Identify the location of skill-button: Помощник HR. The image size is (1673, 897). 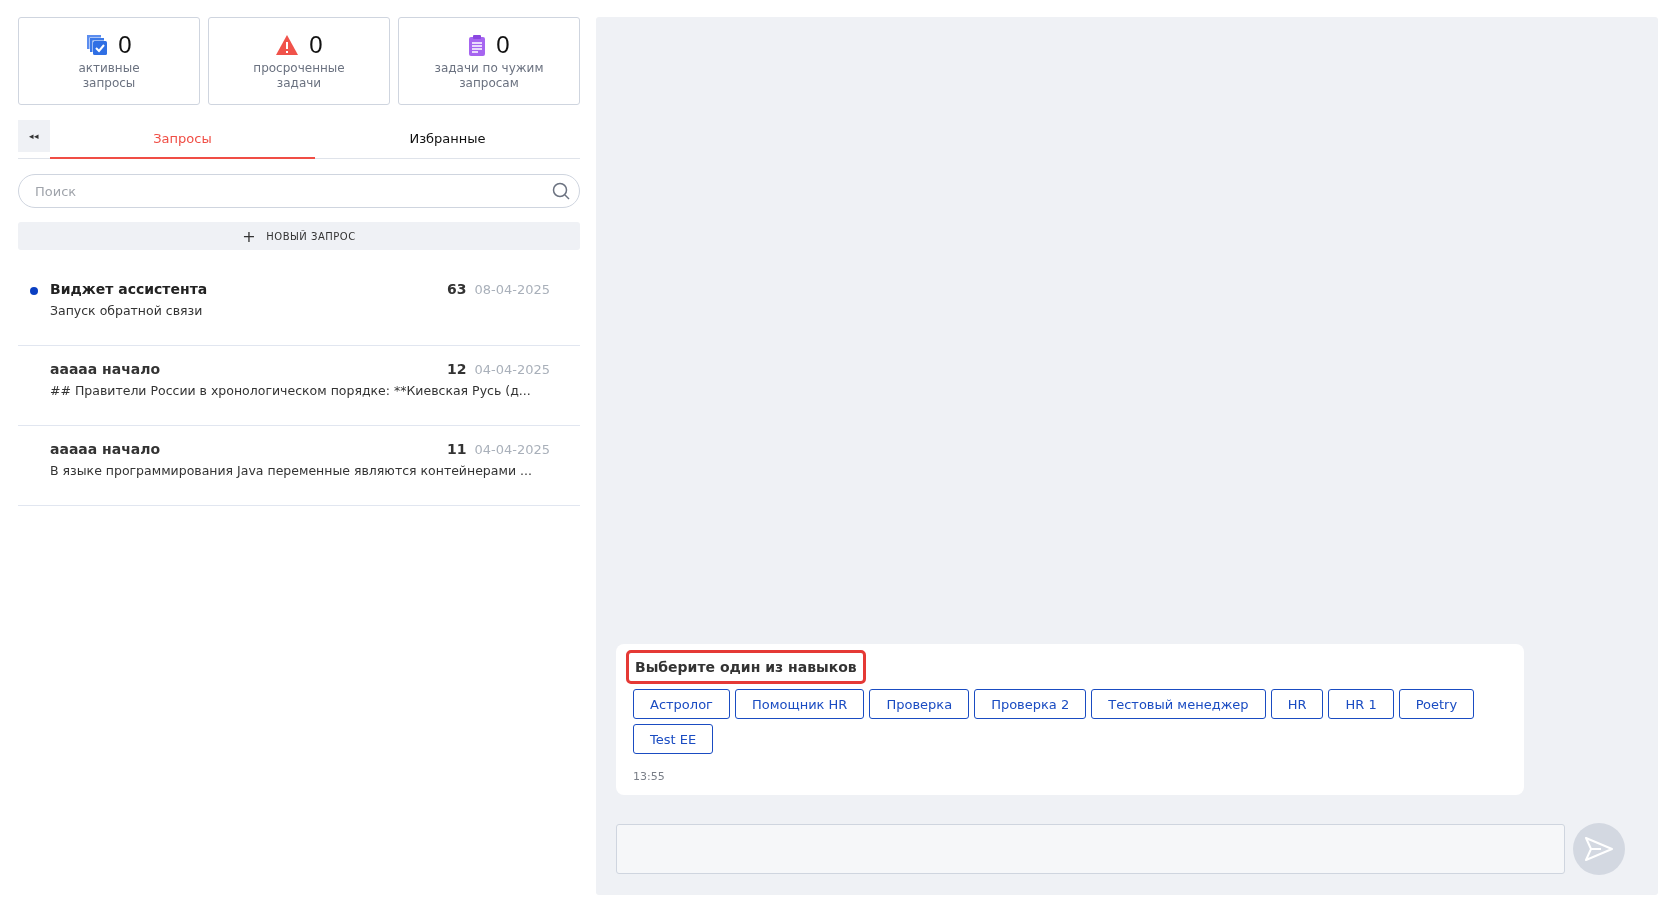
(799, 704).